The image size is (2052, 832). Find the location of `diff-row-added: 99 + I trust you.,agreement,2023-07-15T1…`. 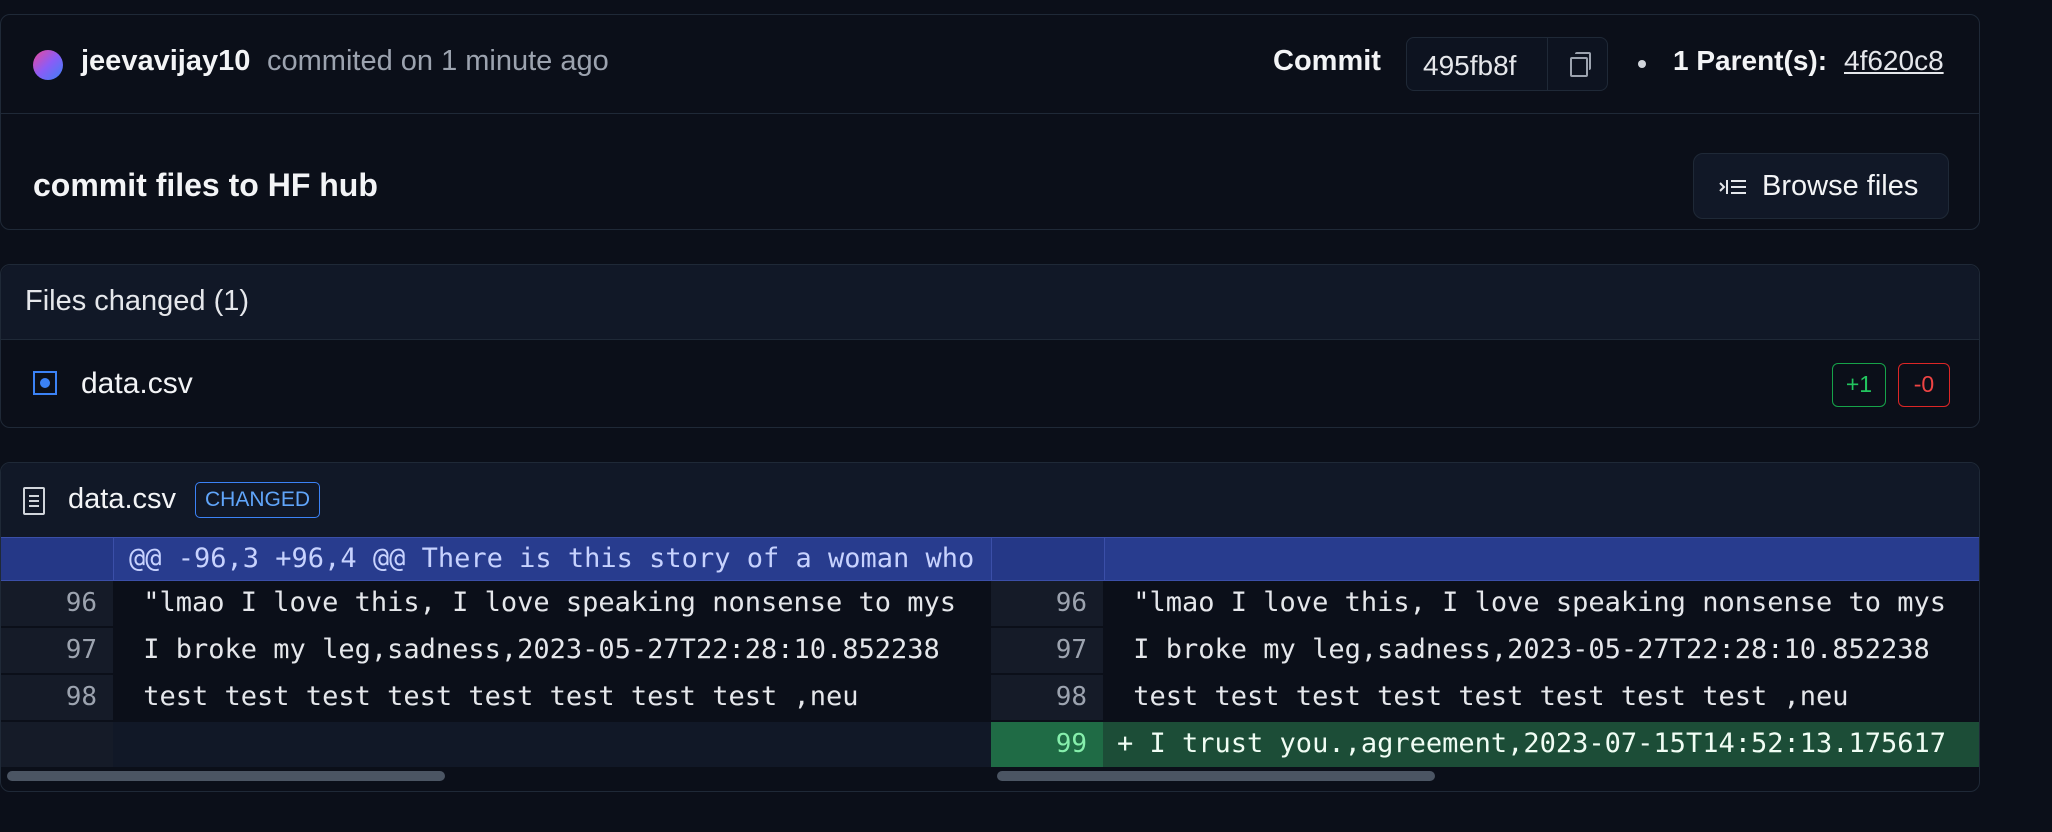

diff-row-added: 99 + I trust you.,agreement,2023-07-15T1… is located at coordinates (1485, 745).